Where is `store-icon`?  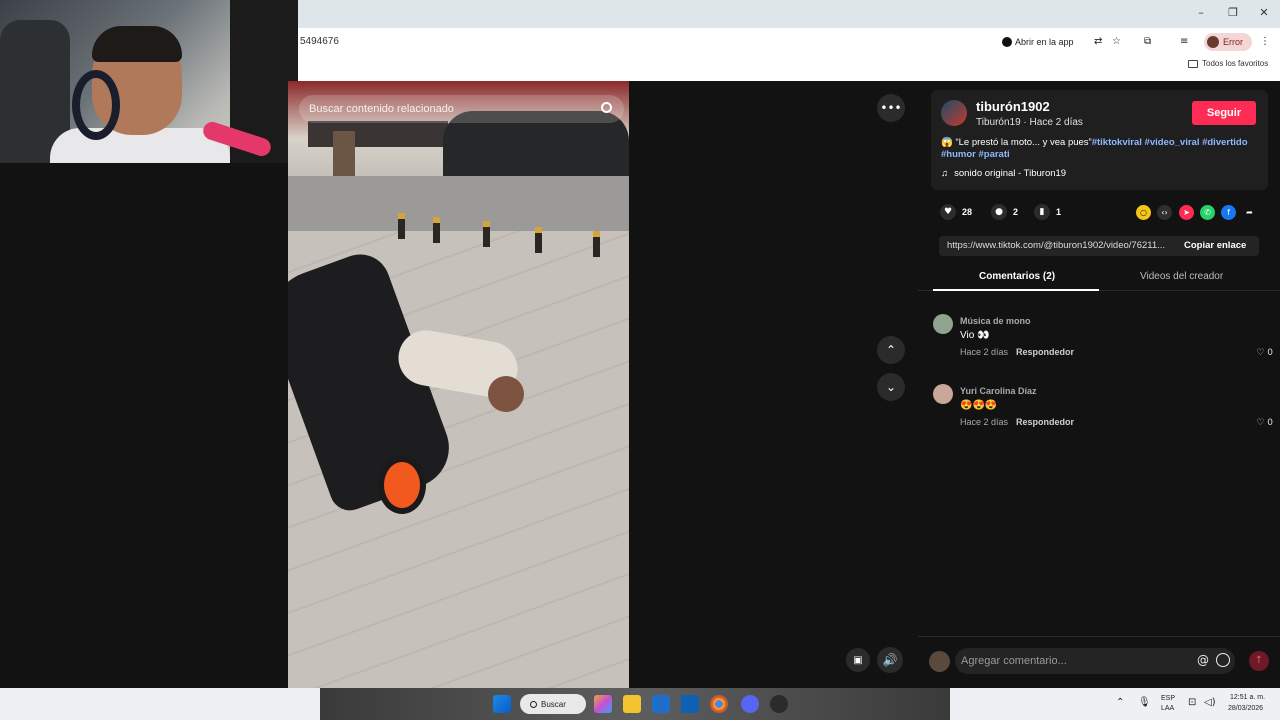
store-icon is located at coordinates (661, 704).